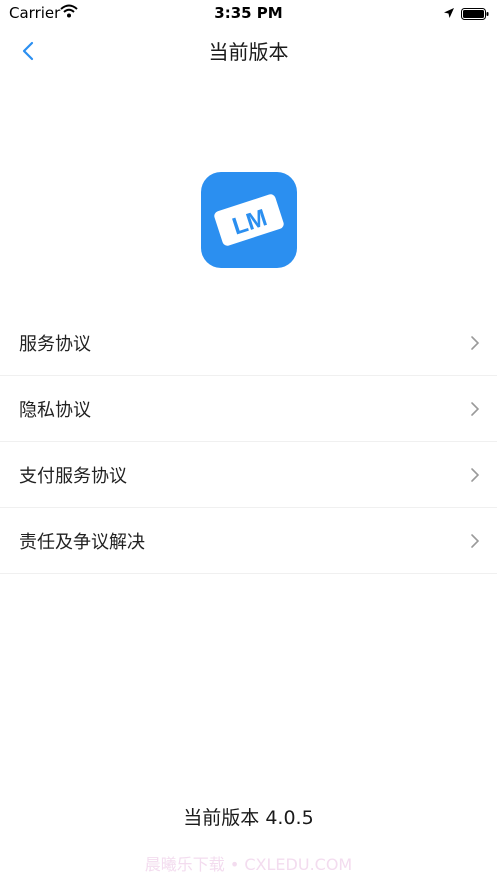 This screenshot has width=497, height=883. Describe the element at coordinates (248, 541) in the screenshot. I see `menu-item-liability-dispute: 责任及争议解决` at that location.